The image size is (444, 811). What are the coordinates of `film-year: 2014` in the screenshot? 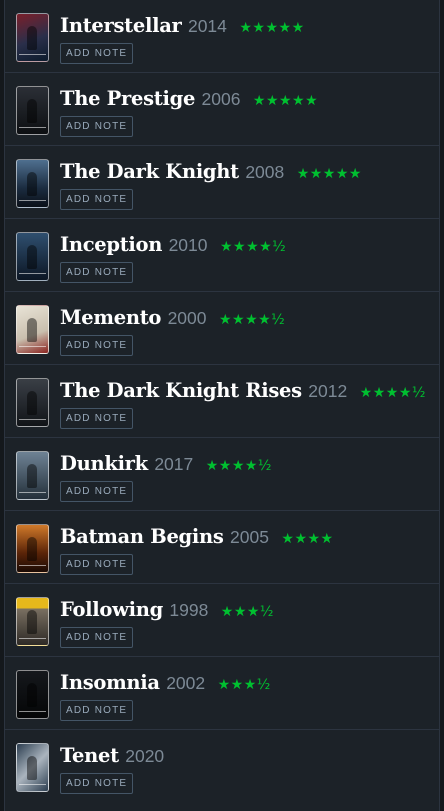 It's located at (207, 26).